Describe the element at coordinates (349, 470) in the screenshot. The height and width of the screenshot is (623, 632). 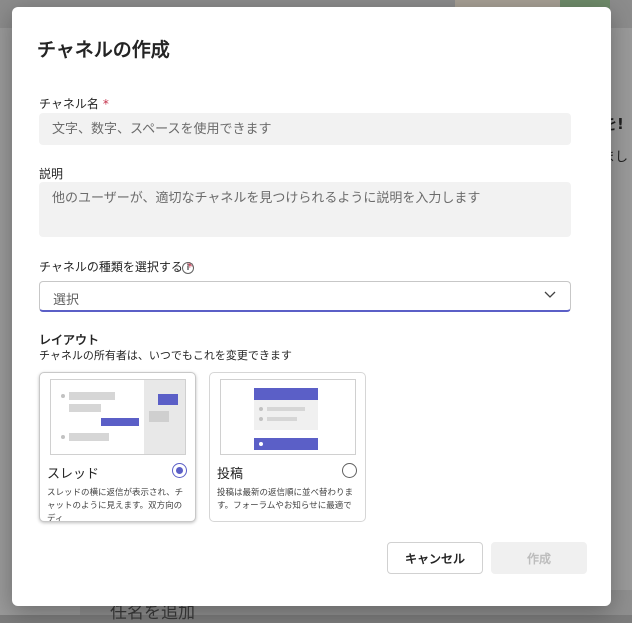
I see `posts-radio-button` at that location.